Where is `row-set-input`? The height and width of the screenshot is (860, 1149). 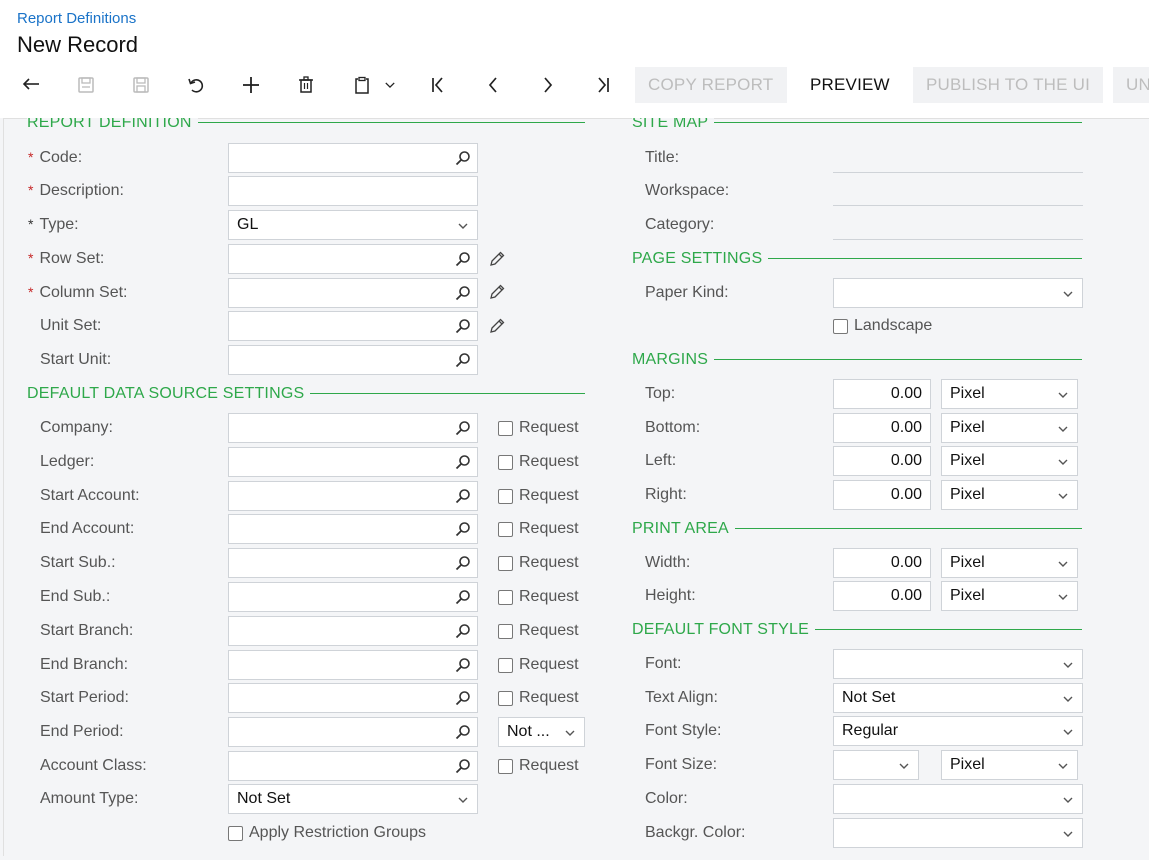 row-set-input is located at coordinates (353, 259).